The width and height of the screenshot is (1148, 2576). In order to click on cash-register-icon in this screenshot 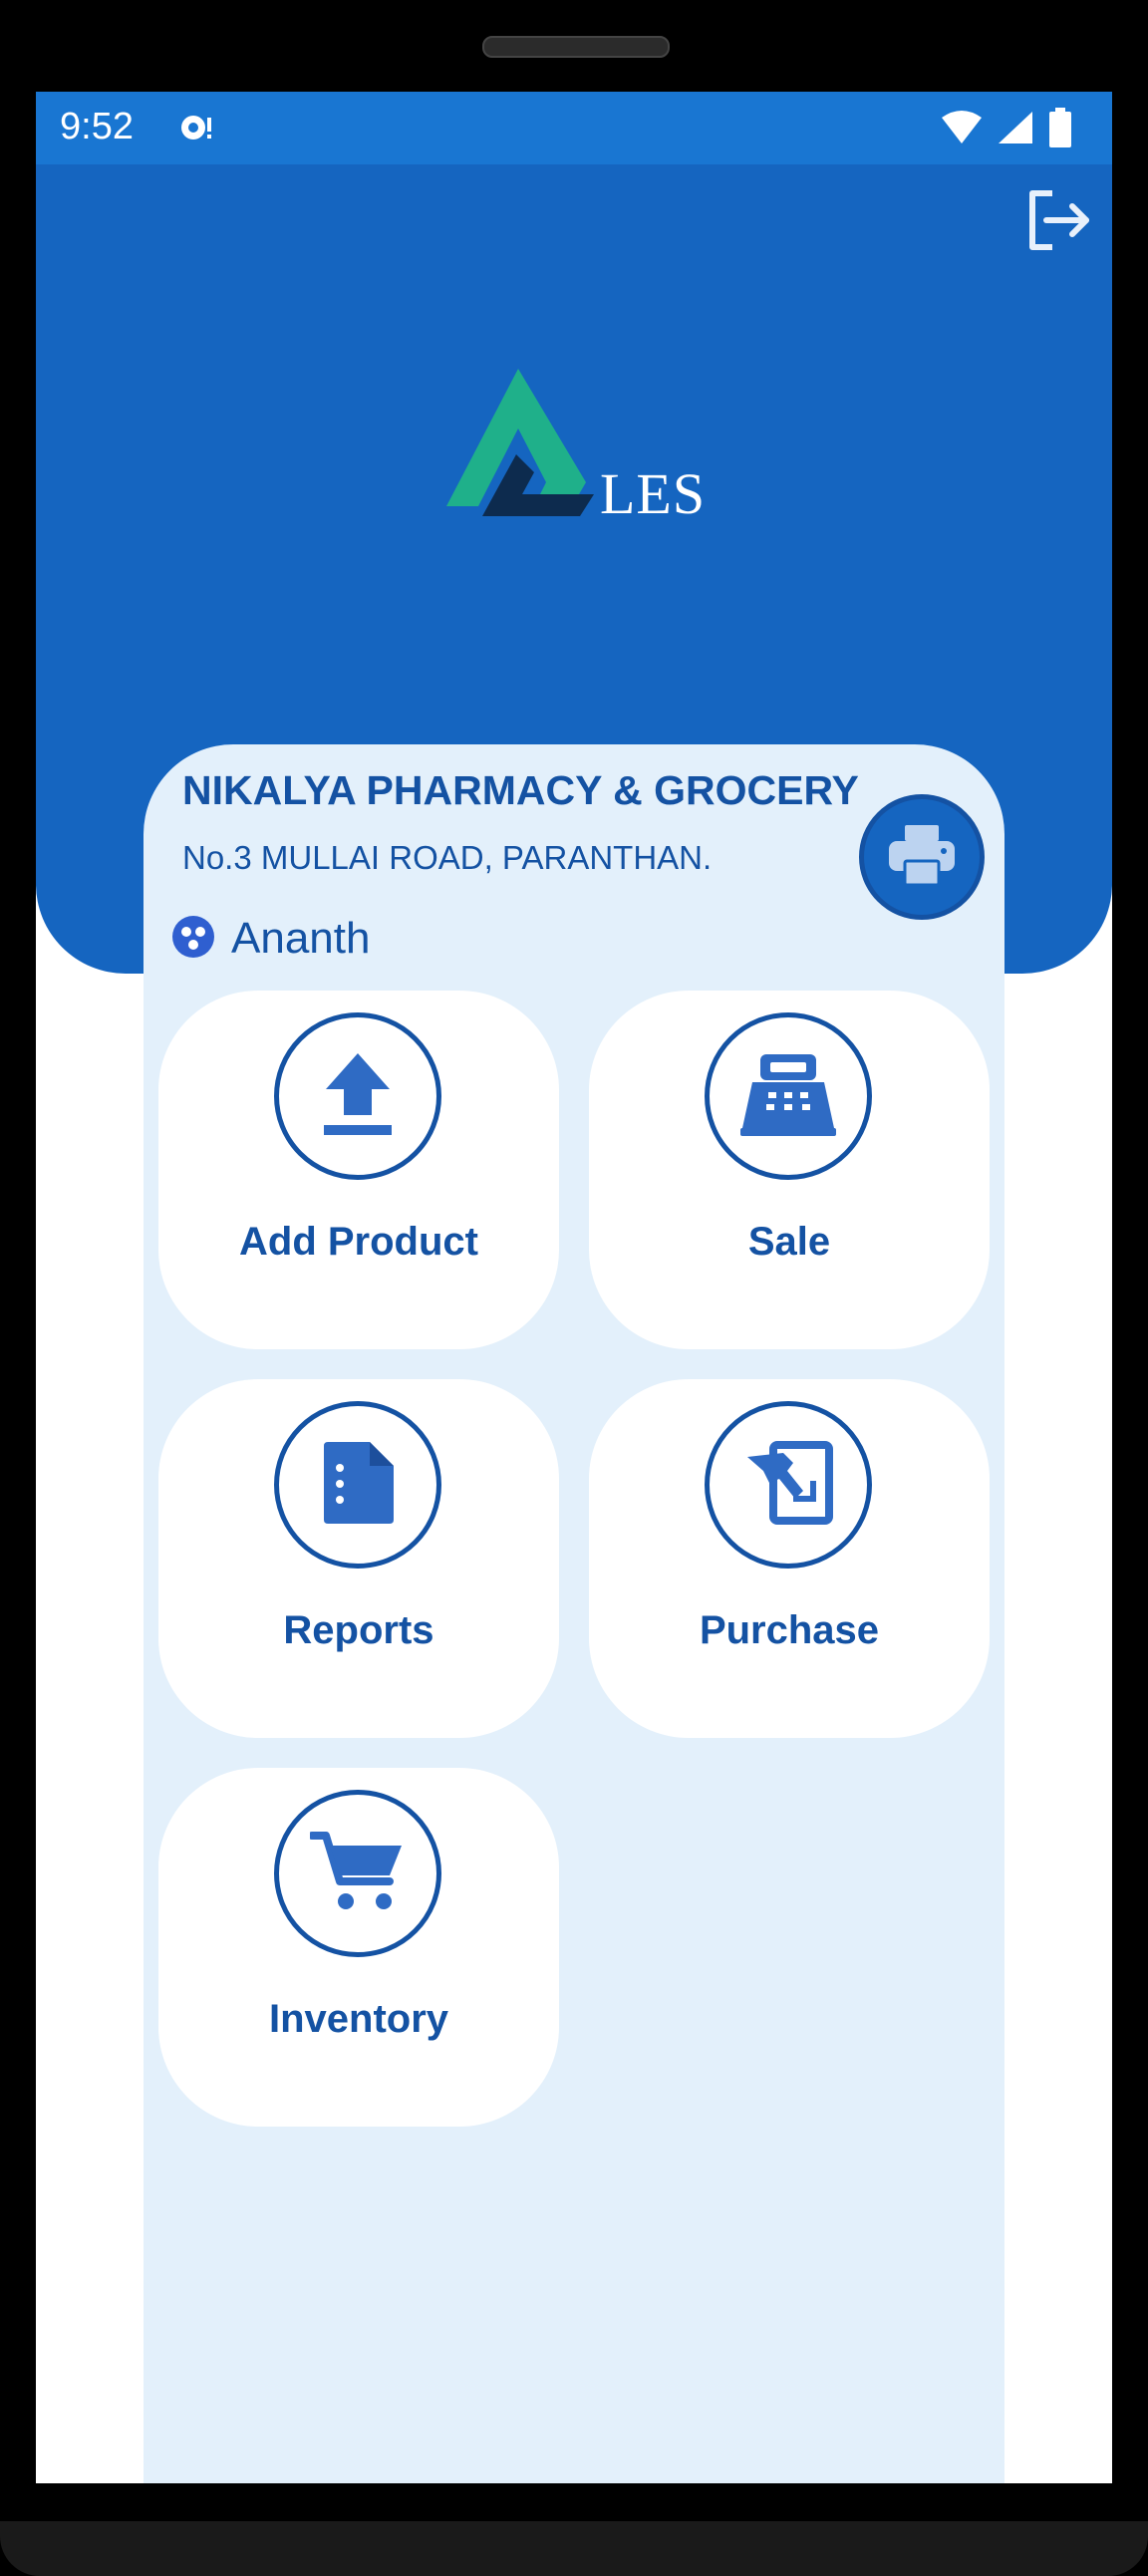, I will do `click(788, 1096)`.